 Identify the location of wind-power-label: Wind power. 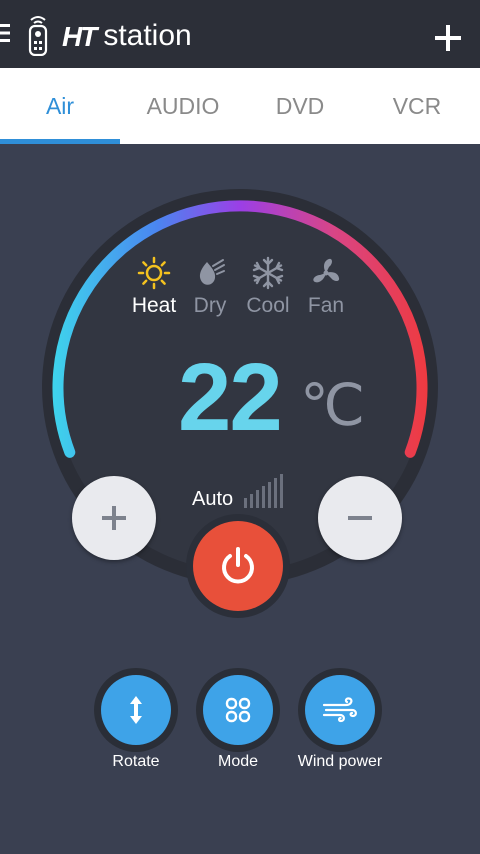
(340, 761).